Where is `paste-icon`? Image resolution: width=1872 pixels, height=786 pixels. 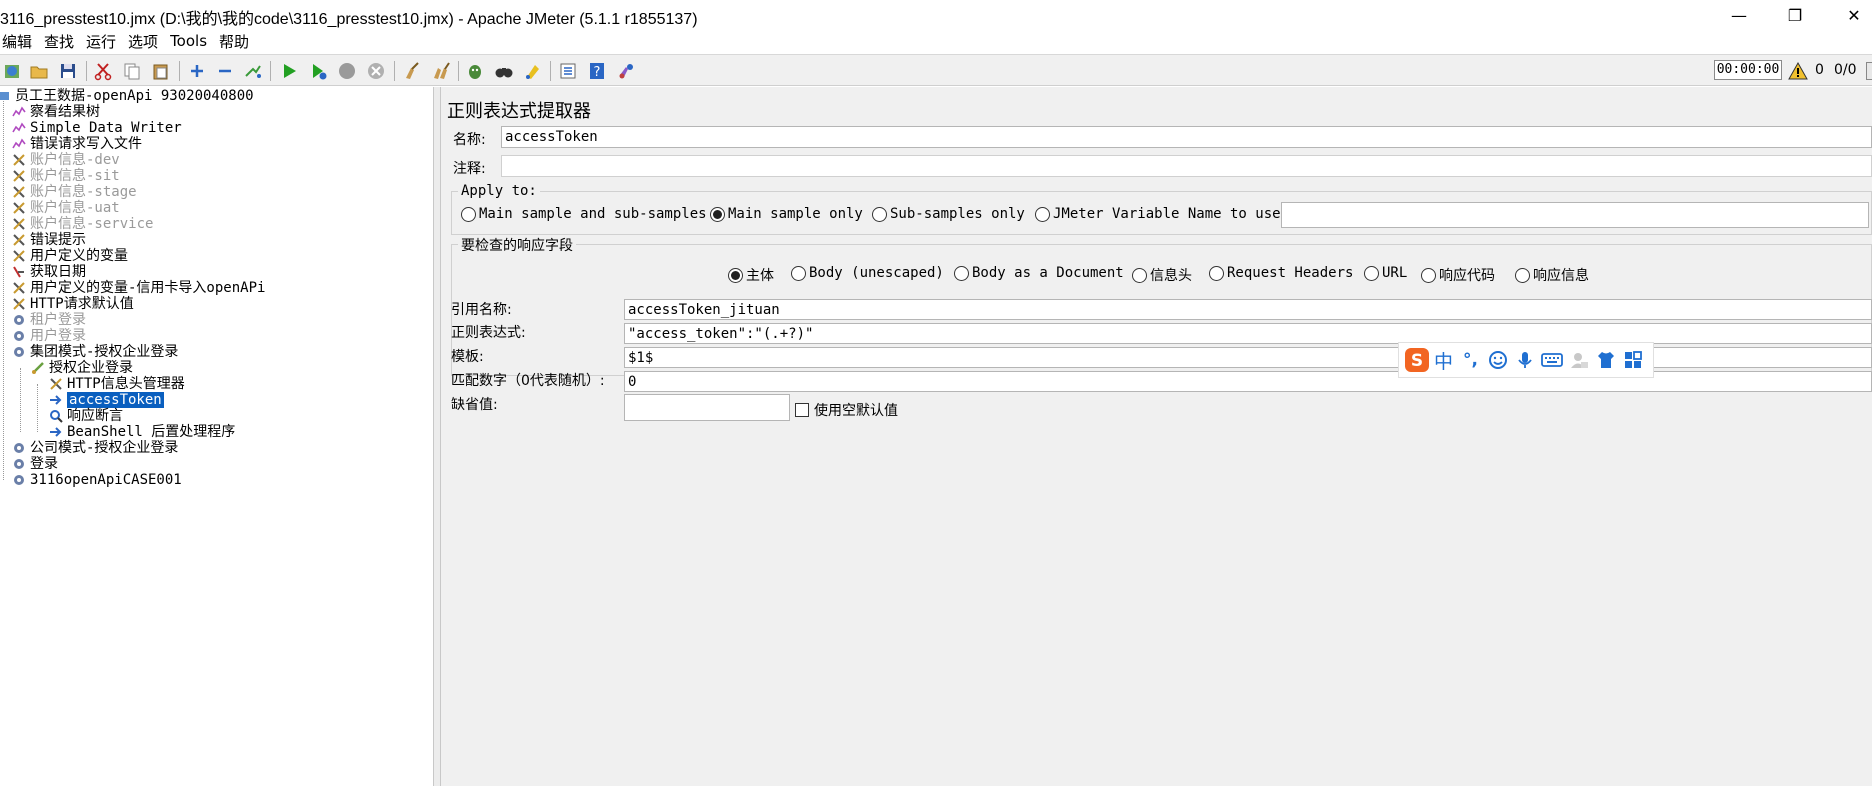
paste-icon is located at coordinates (161, 71).